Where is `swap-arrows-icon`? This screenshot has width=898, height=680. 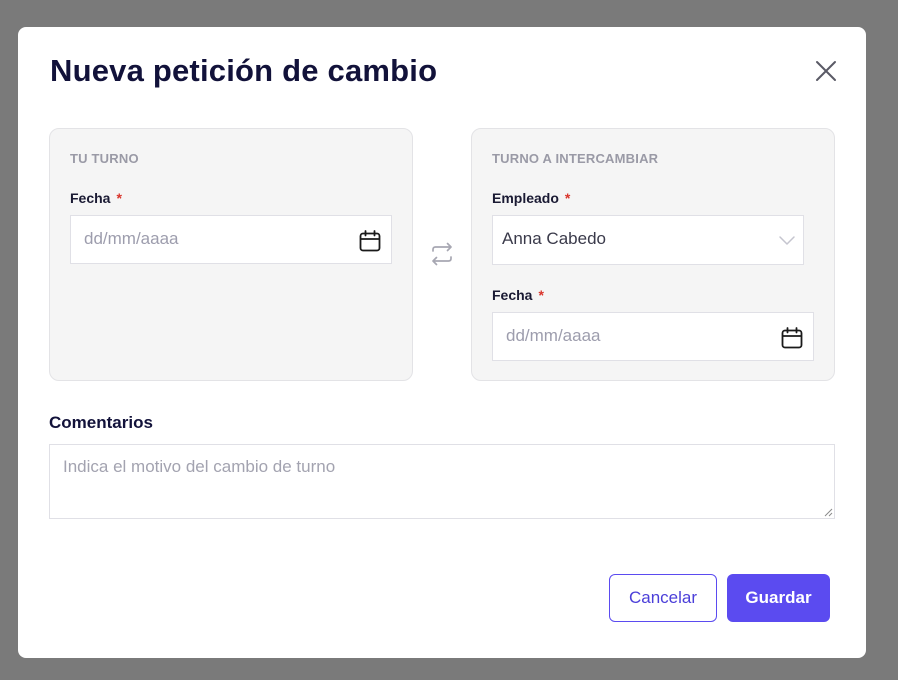 swap-arrows-icon is located at coordinates (442, 254).